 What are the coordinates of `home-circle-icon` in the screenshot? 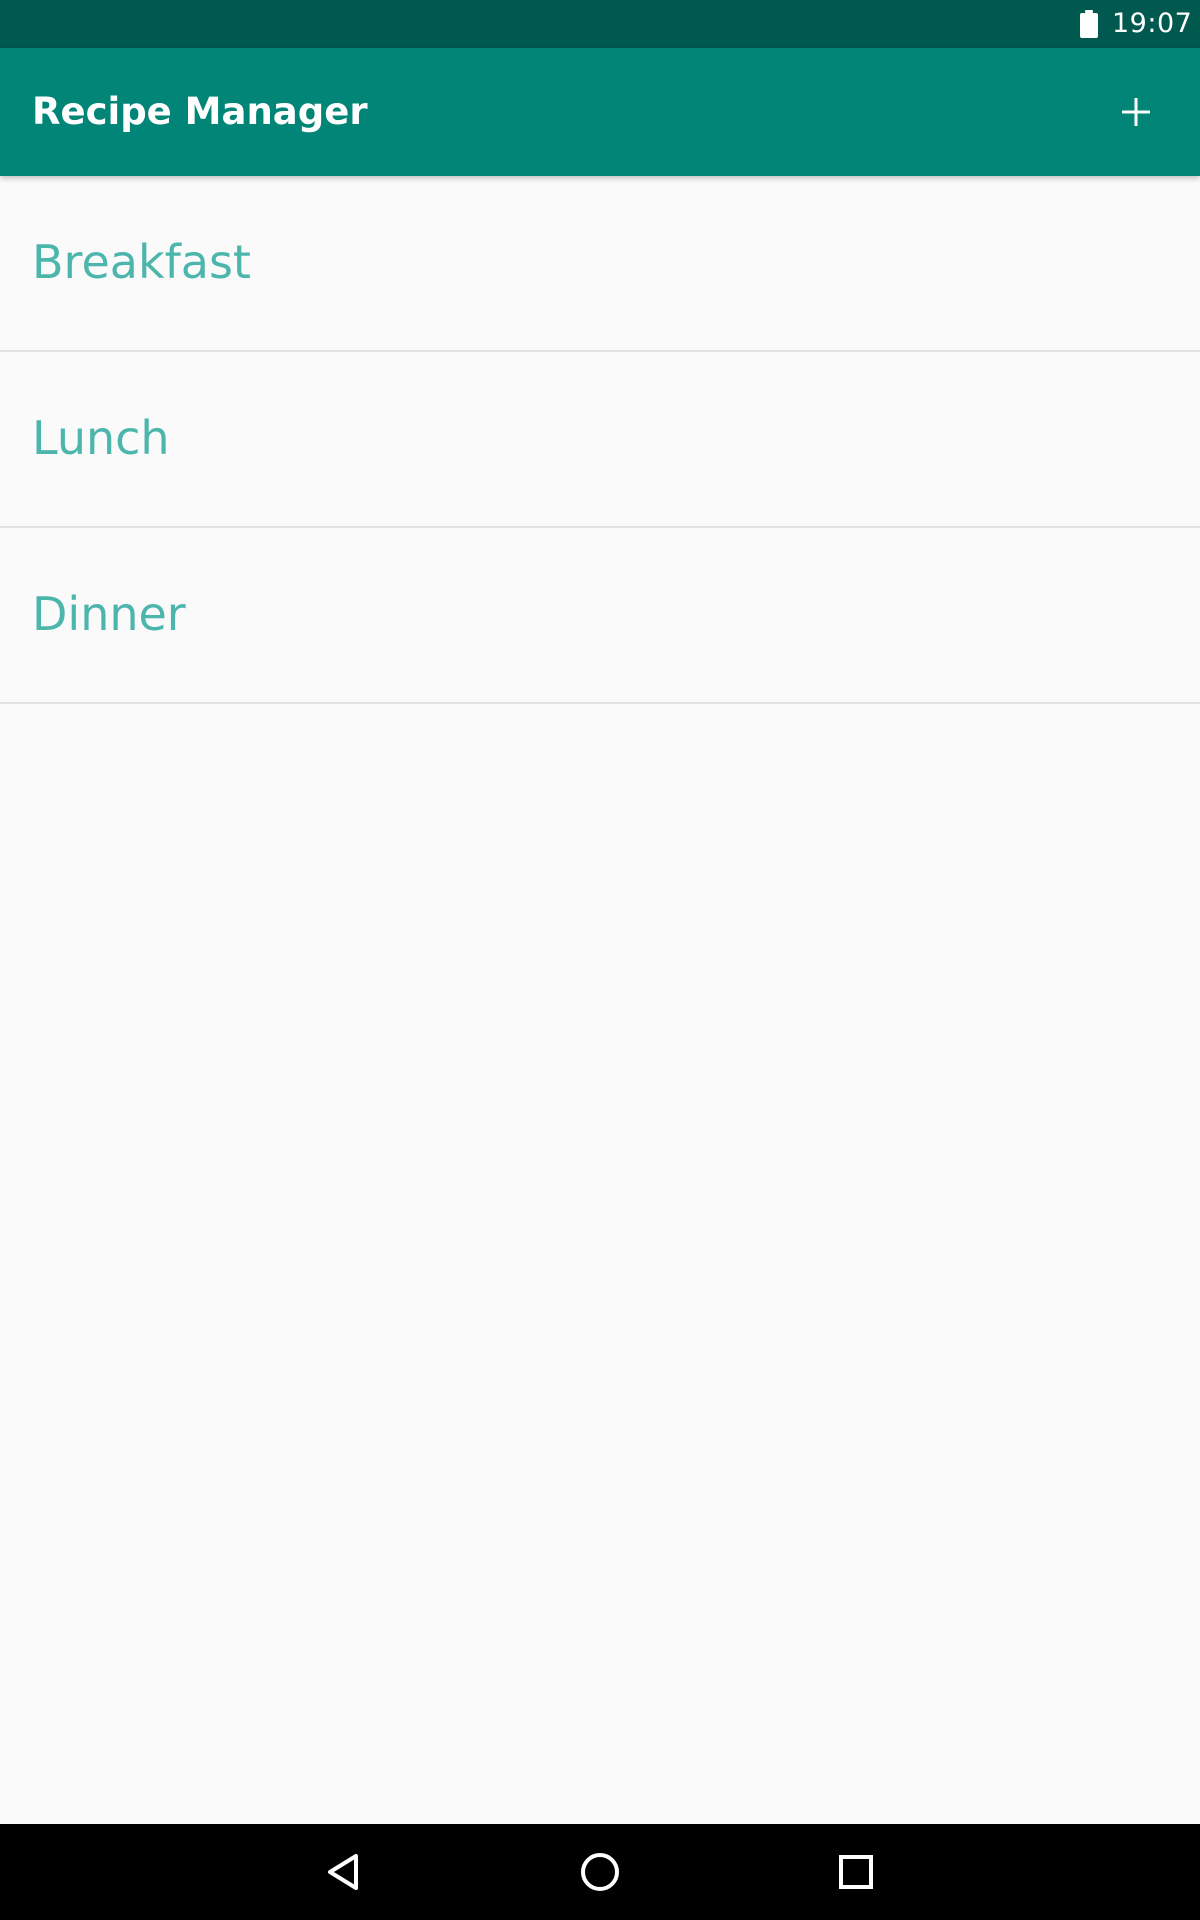 It's located at (600, 1872).